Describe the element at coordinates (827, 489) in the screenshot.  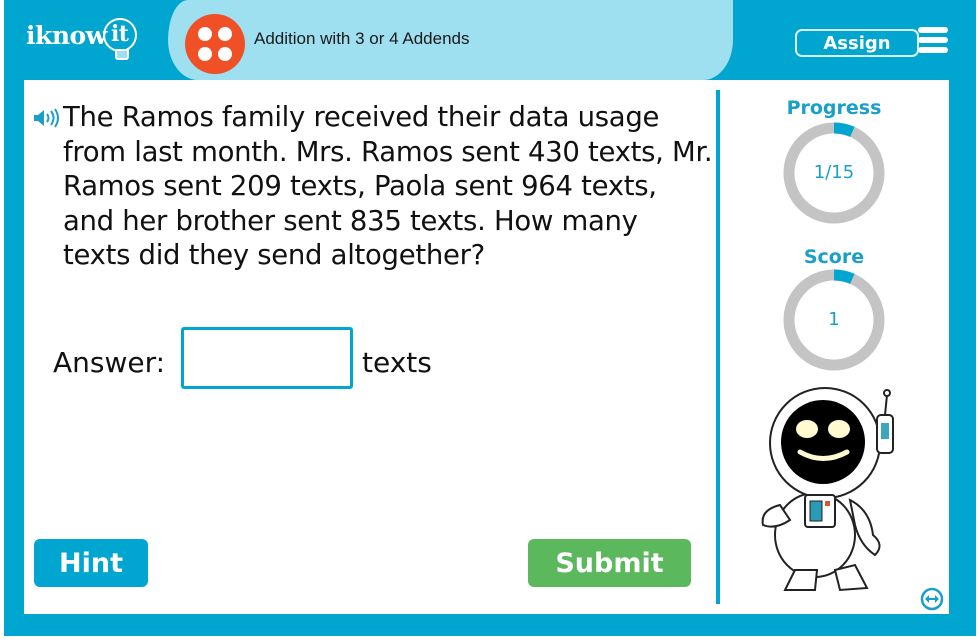
I see `astronaut-mascot` at that location.